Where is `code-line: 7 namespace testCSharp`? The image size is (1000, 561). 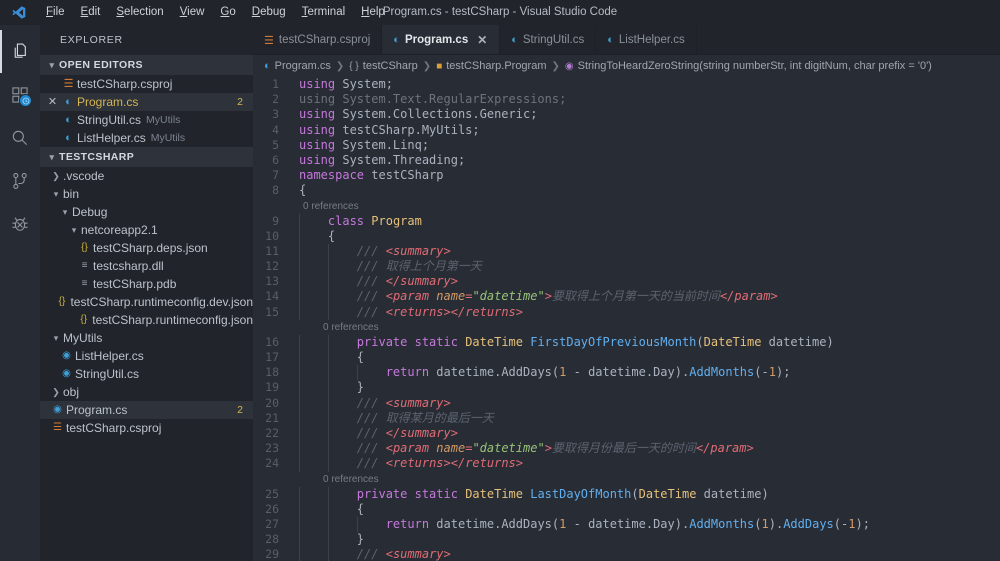
code-line: 7 namespace testCSharp is located at coordinates (626, 175).